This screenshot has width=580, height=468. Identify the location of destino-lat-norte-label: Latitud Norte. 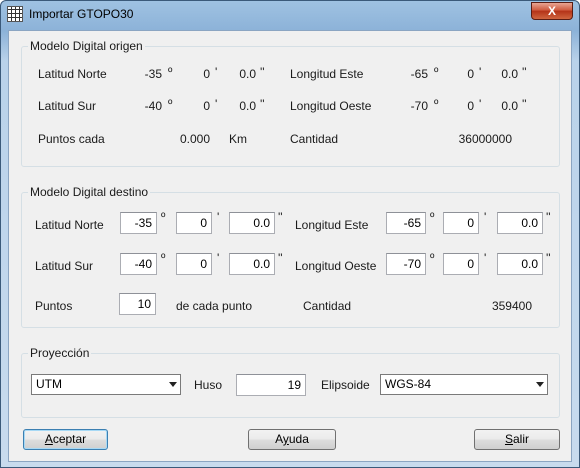
(69, 225).